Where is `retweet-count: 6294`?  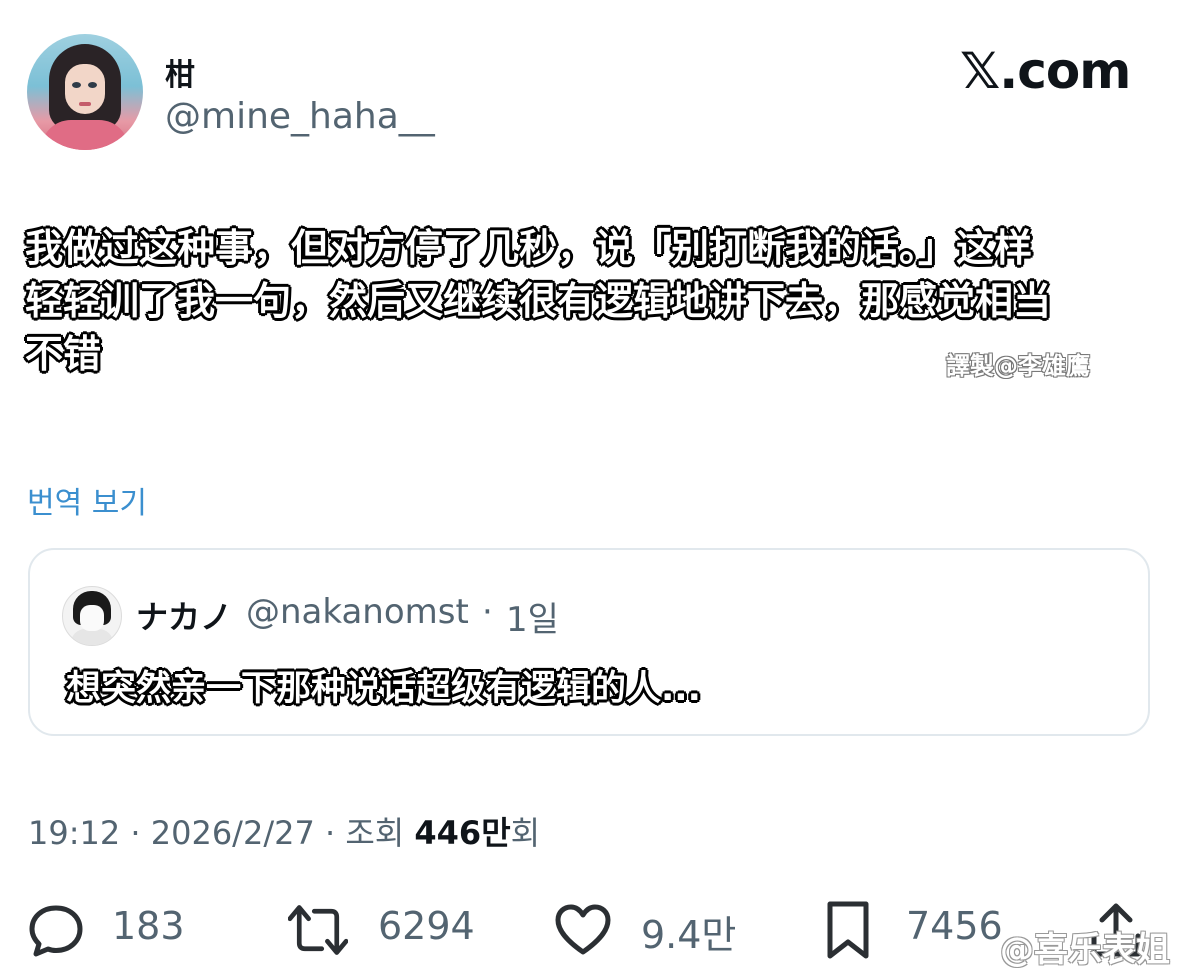
retweet-count: 6294 is located at coordinates (426, 926).